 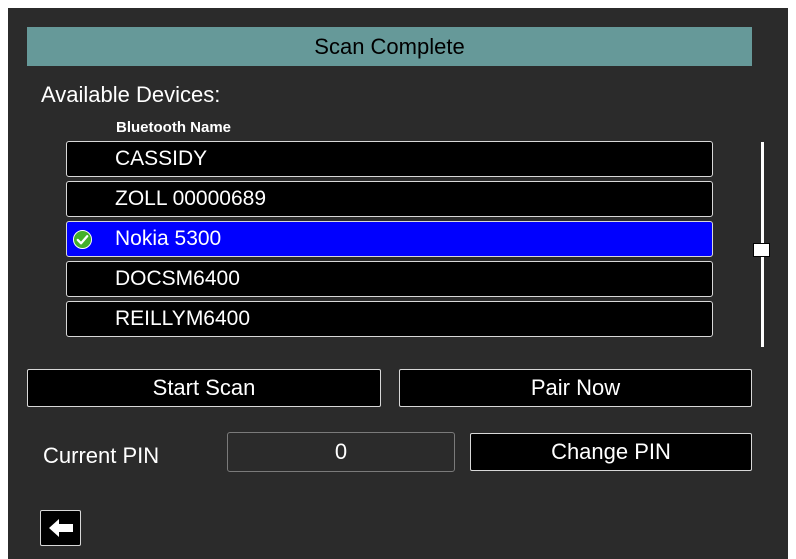 I want to click on device-row-zoll: ZOLL 00000689, so click(x=389, y=199).